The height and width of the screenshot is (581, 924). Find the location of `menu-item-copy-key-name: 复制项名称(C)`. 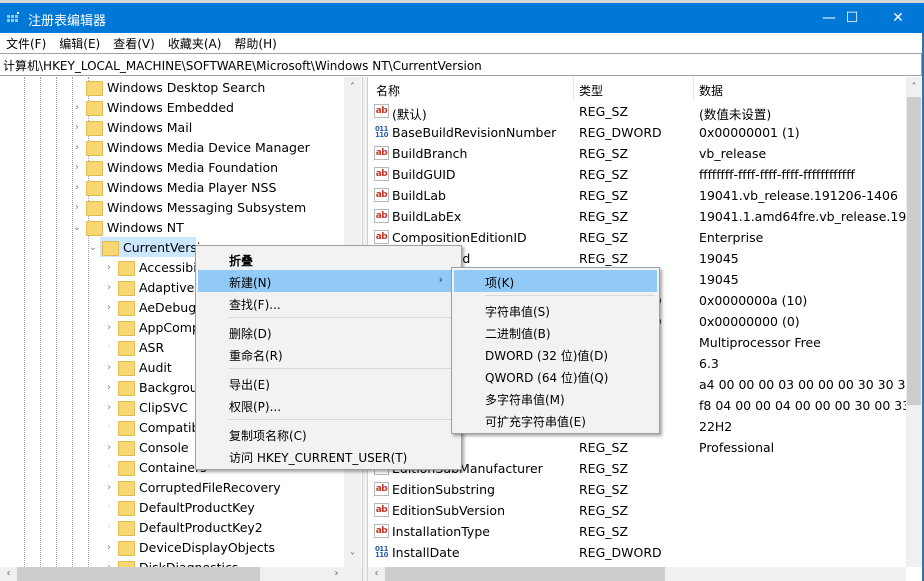

menu-item-copy-key-name: 复制项名称(C) is located at coordinates (328, 434).